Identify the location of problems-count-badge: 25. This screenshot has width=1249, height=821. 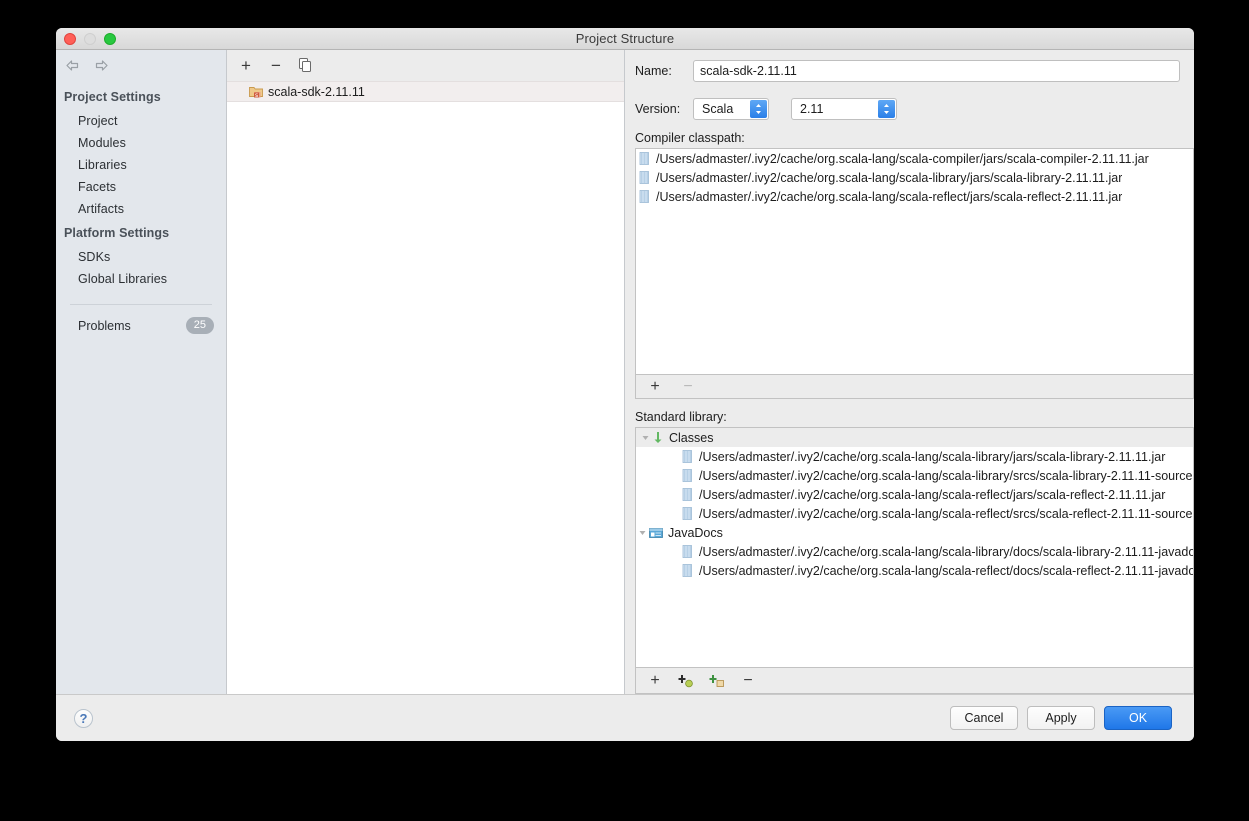
(199, 325).